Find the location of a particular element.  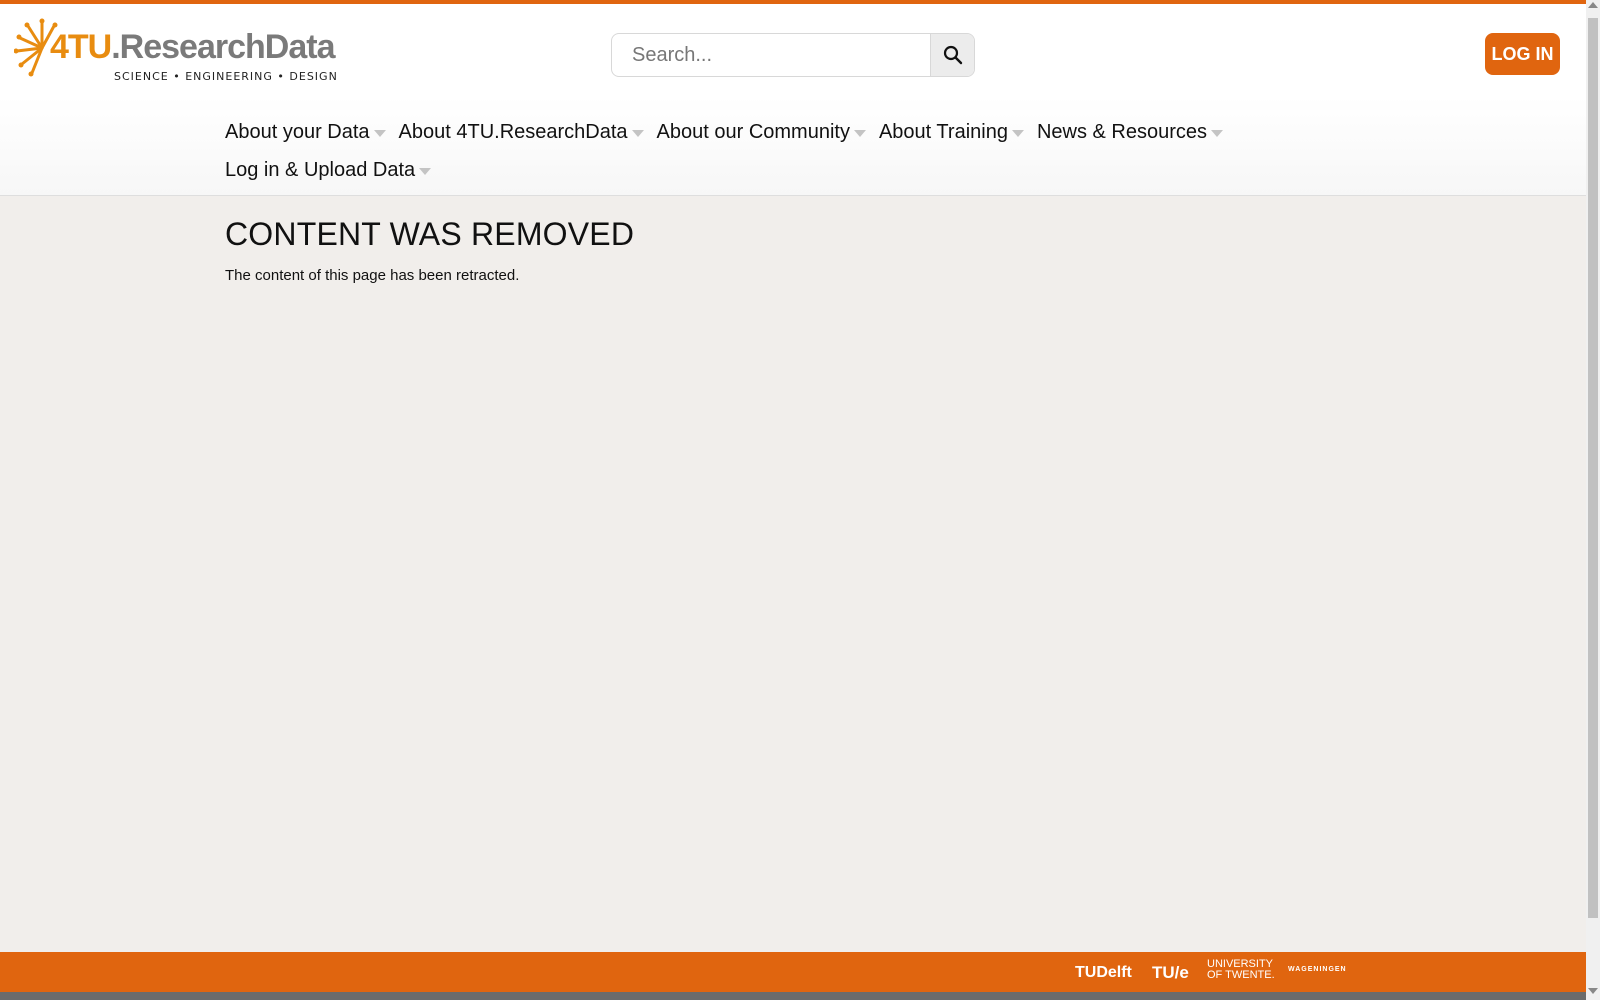

search-box is located at coordinates (793, 55).